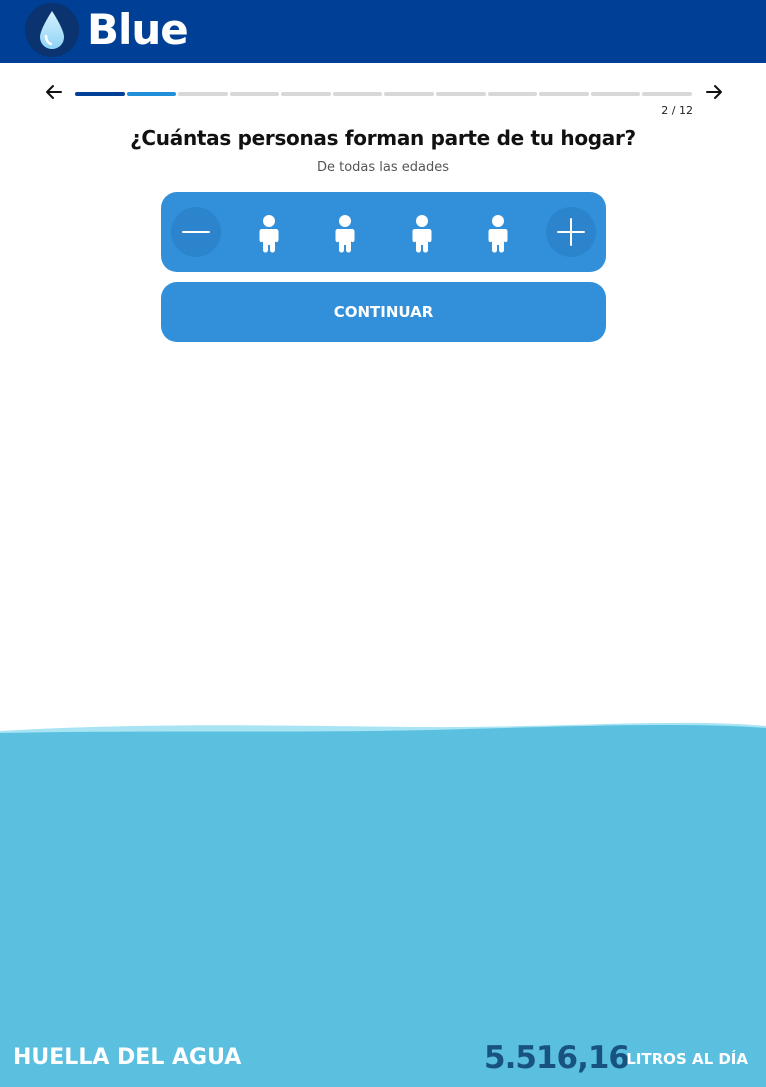  Describe the element at coordinates (127, 1057) in the screenshot. I see `footprint-label: HUELLA DEL AGUA` at that location.